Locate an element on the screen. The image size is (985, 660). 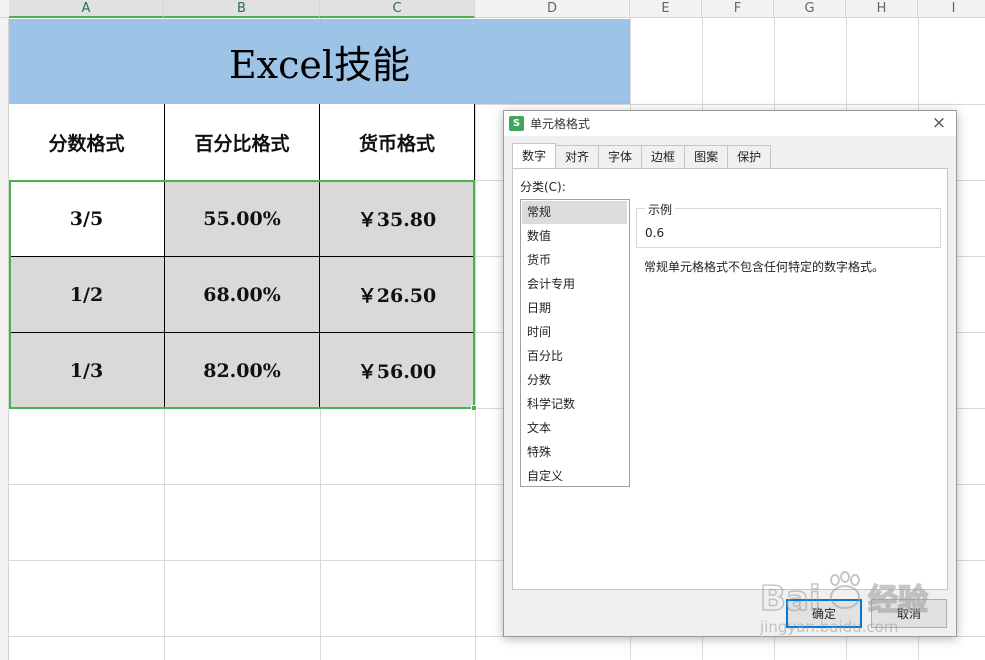
table-cell-percent: 82.00% is located at coordinates (242, 371).